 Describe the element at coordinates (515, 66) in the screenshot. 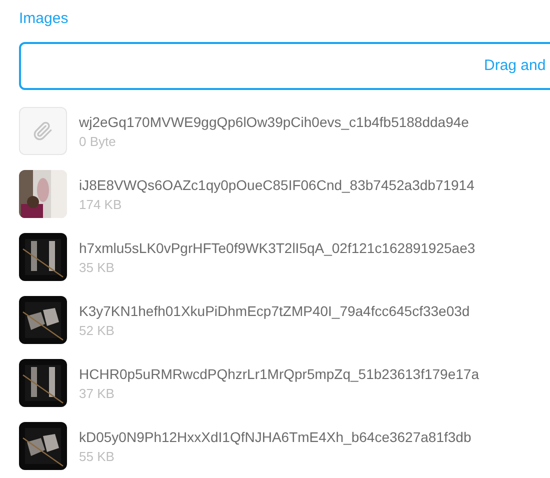

I see `drop-zone-text: Drag and` at that location.